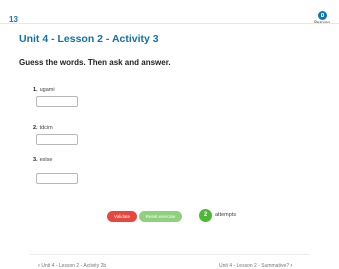  I want to click on previous-activity-label: Unit 4 - Lesson 2 - Activity 2b, so click(74, 266).